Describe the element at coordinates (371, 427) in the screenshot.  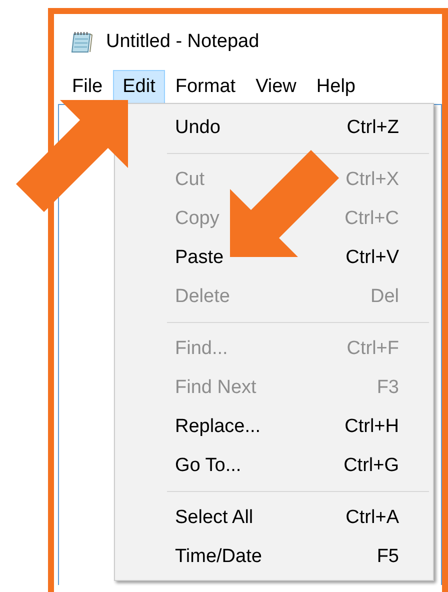
I see `shortcut-label: Ctrl+H` at that location.